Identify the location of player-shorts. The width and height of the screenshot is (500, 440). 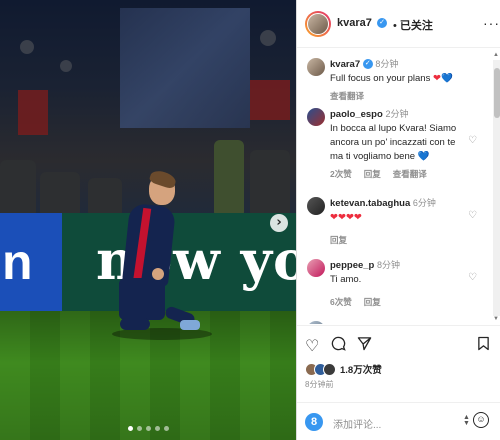
(142, 299).